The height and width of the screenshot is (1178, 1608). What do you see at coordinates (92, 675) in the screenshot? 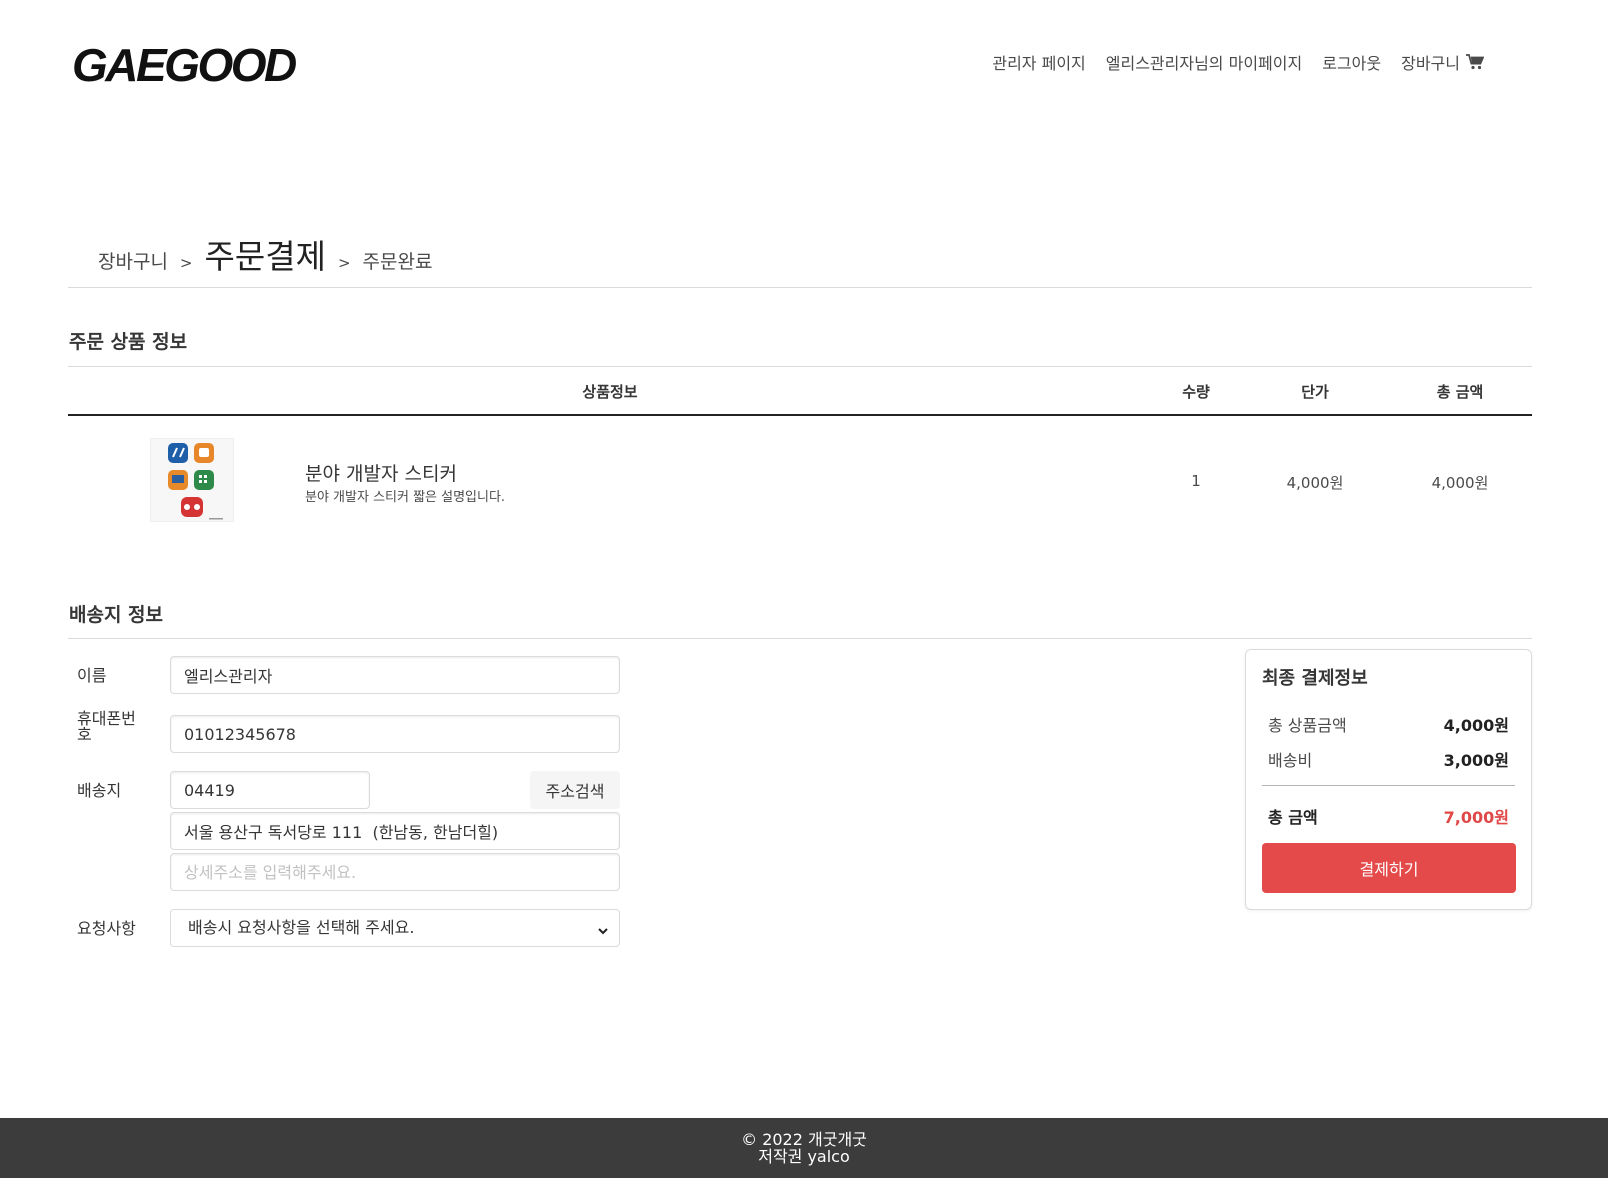
I see `name-label: 이름` at bounding box center [92, 675].